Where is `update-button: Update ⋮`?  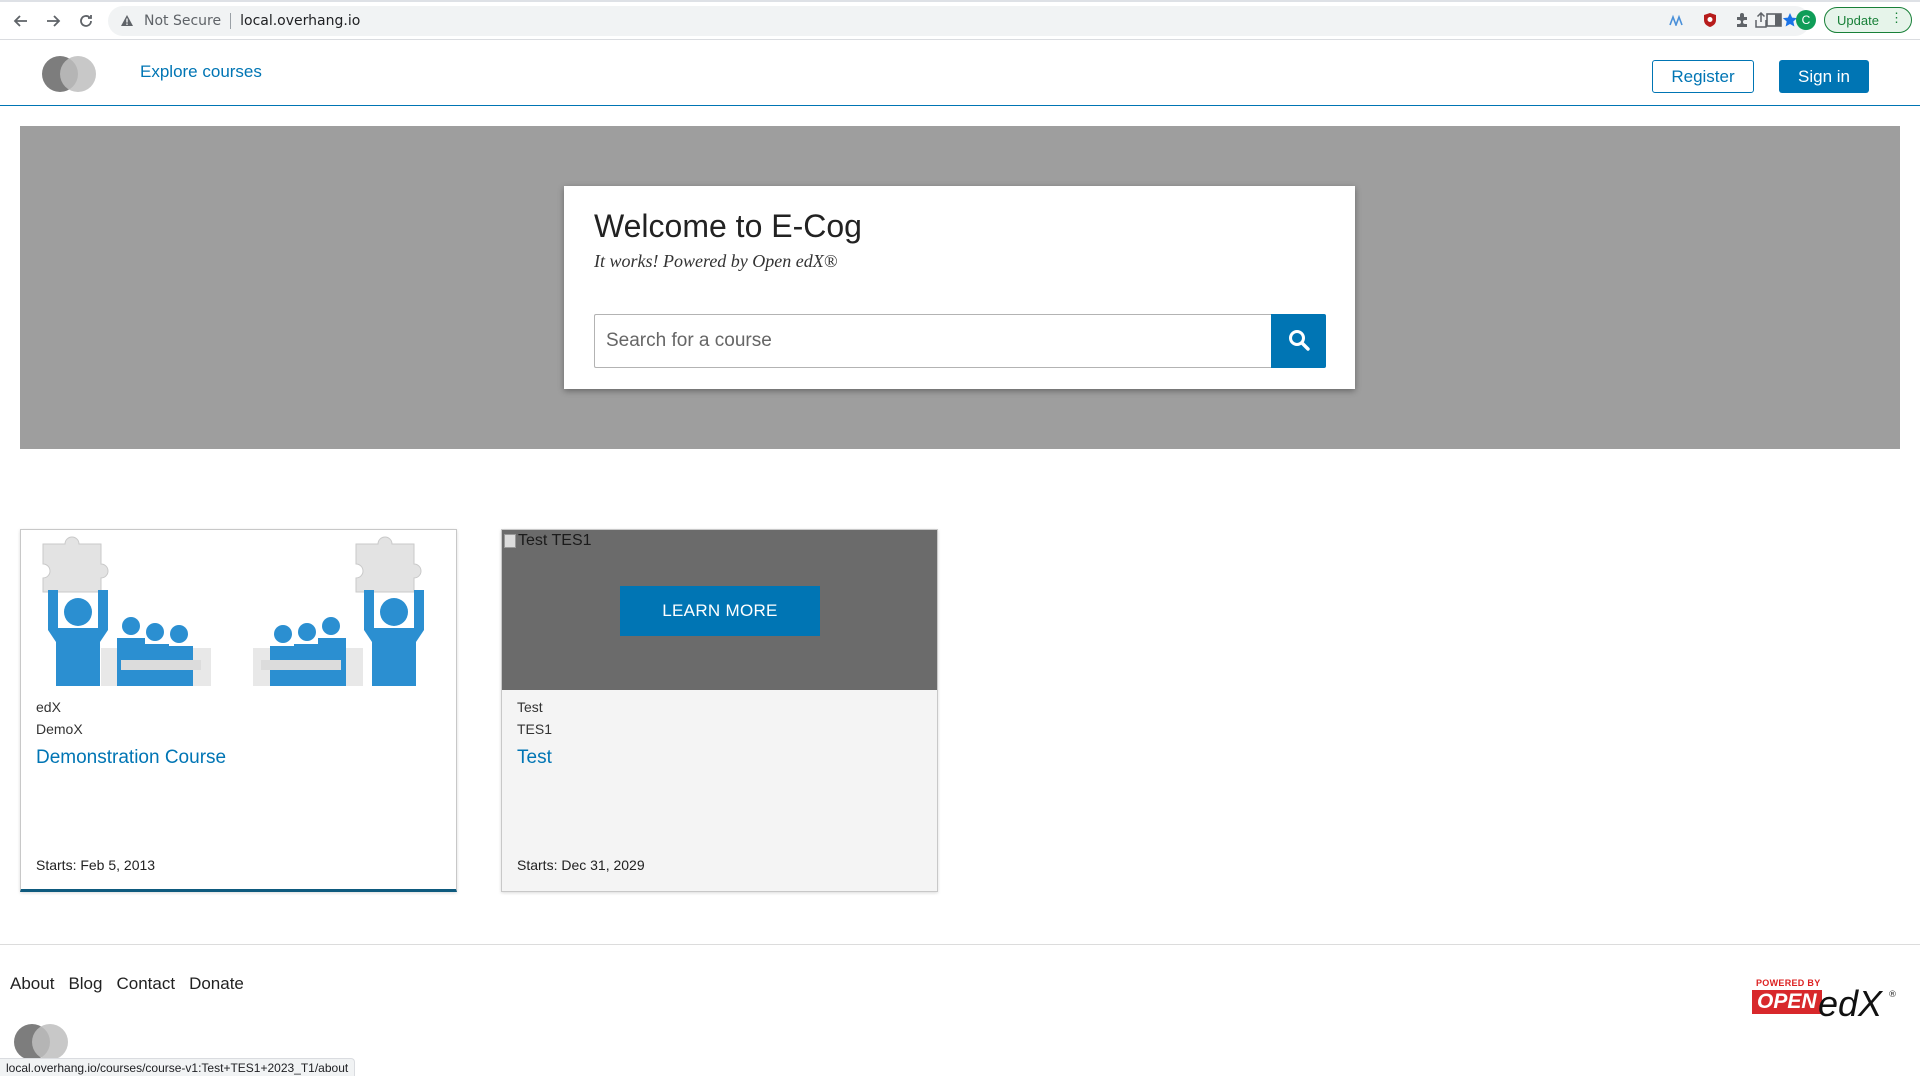 update-button: Update ⋮ is located at coordinates (1868, 20).